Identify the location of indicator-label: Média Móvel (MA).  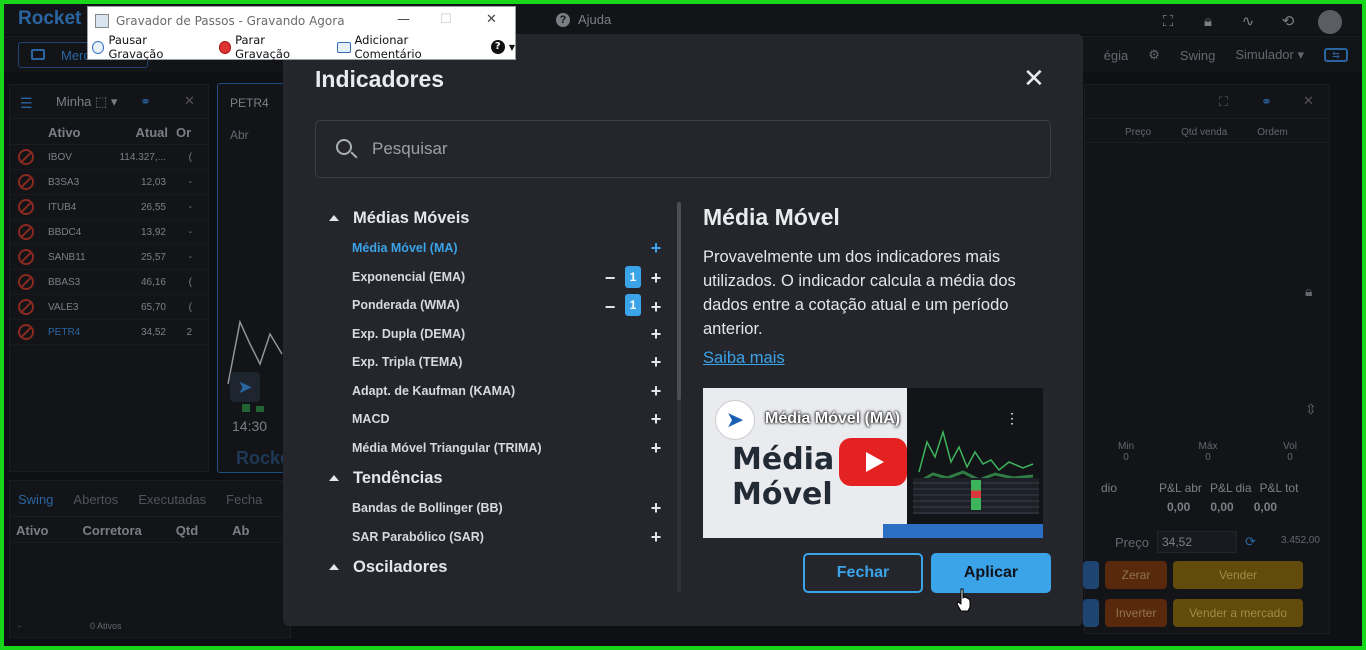
(405, 248).